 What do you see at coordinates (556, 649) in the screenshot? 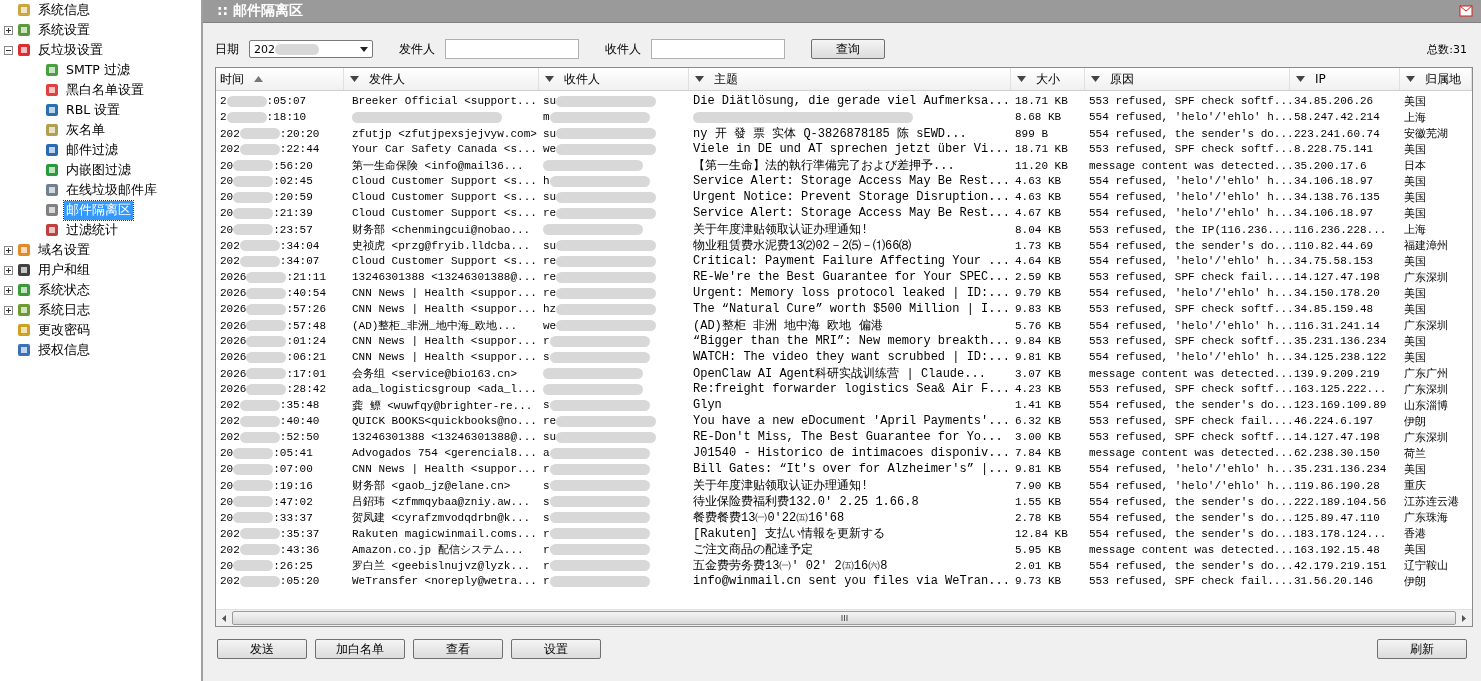
I see `action-button: 设置` at bounding box center [556, 649].